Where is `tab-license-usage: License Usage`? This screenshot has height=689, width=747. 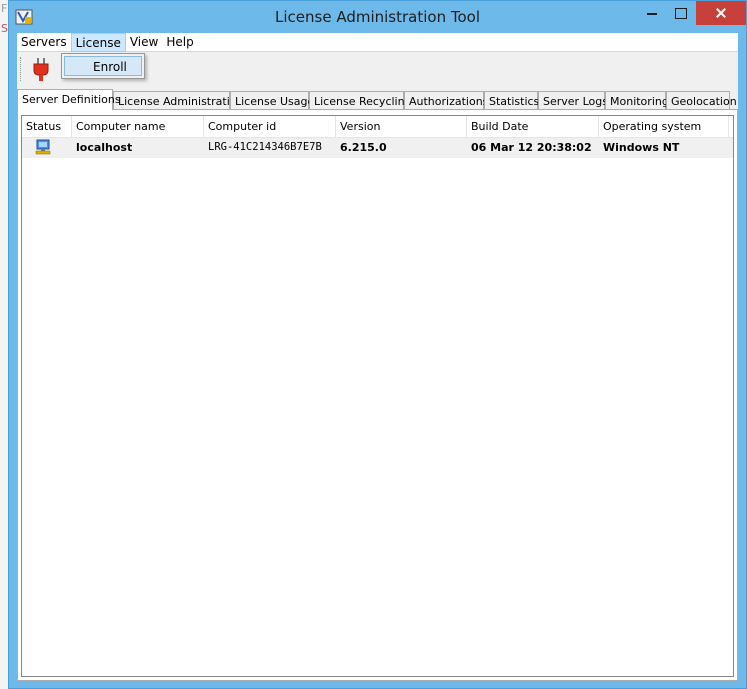
tab-license-usage: License Usage is located at coordinates (272, 100).